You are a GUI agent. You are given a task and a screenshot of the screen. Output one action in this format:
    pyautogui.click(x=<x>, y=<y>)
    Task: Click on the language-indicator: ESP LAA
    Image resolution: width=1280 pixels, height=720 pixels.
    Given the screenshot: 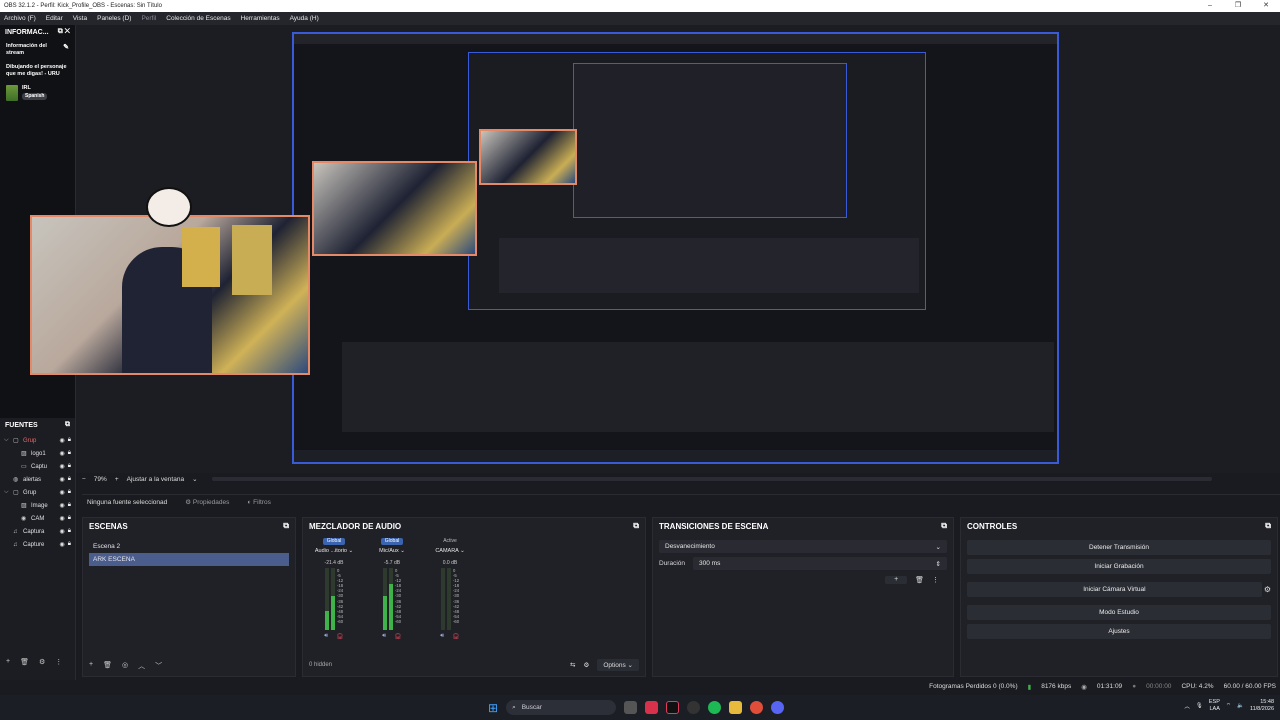 What is the action you would take?
    pyautogui.click(x=1214, y=705)
    